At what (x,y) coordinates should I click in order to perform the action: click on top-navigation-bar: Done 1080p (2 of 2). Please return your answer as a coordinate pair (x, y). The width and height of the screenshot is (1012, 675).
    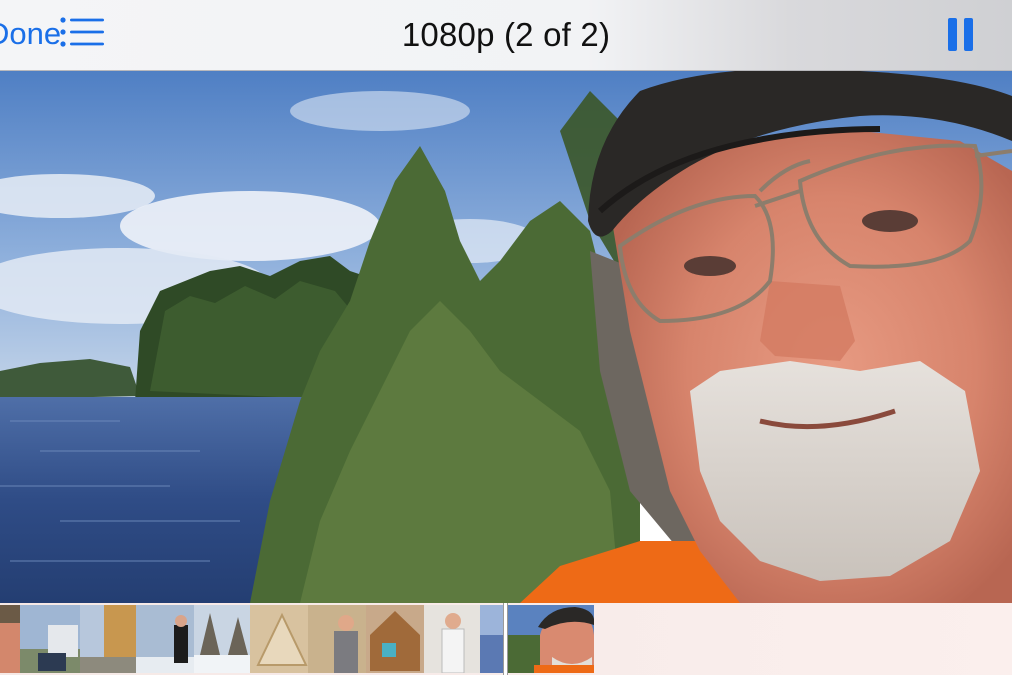
    Looking at the image, I should click on (506, 35).